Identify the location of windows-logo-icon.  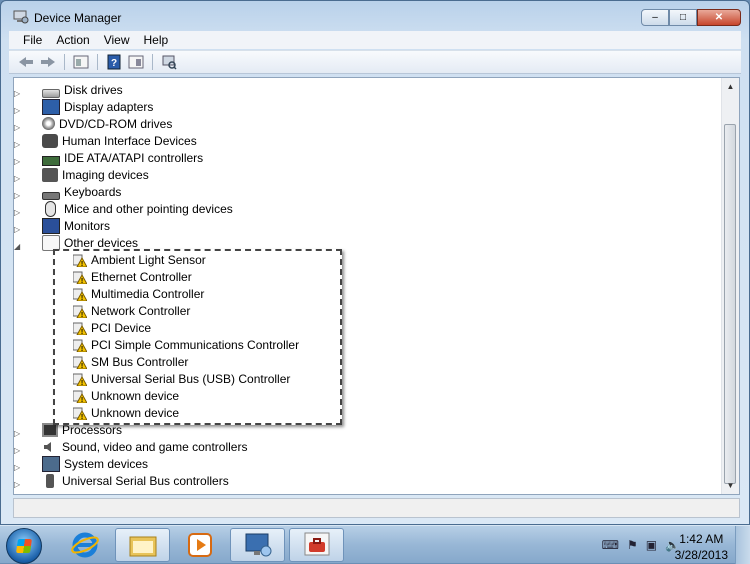
(24, 546).